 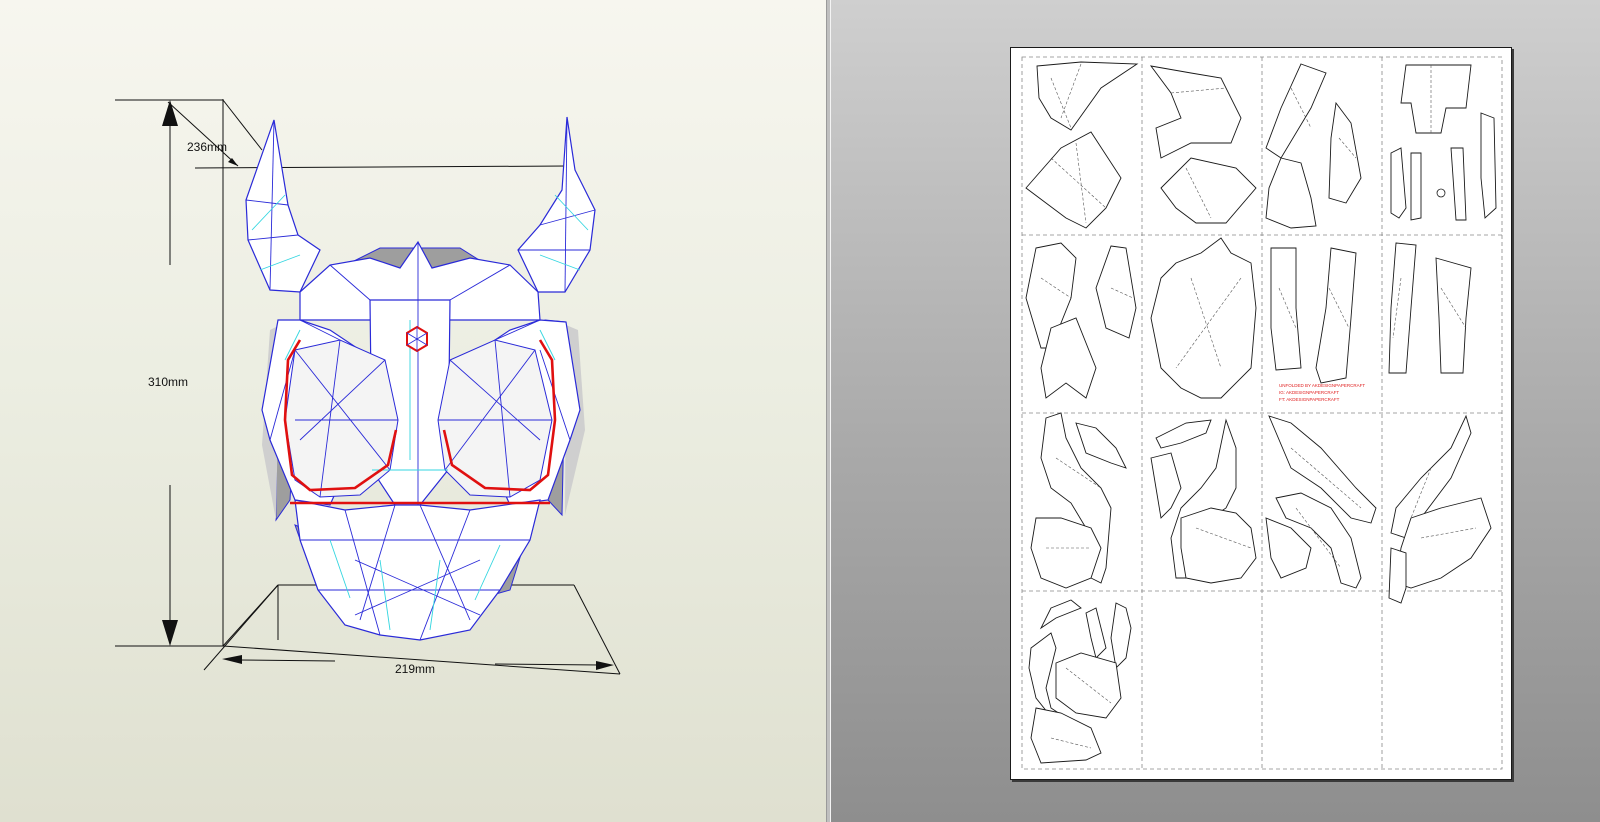 I want to click on watermark-line-2: IG: AKDESIGNPAPERCRAFT, so click(x=1309, y=392).